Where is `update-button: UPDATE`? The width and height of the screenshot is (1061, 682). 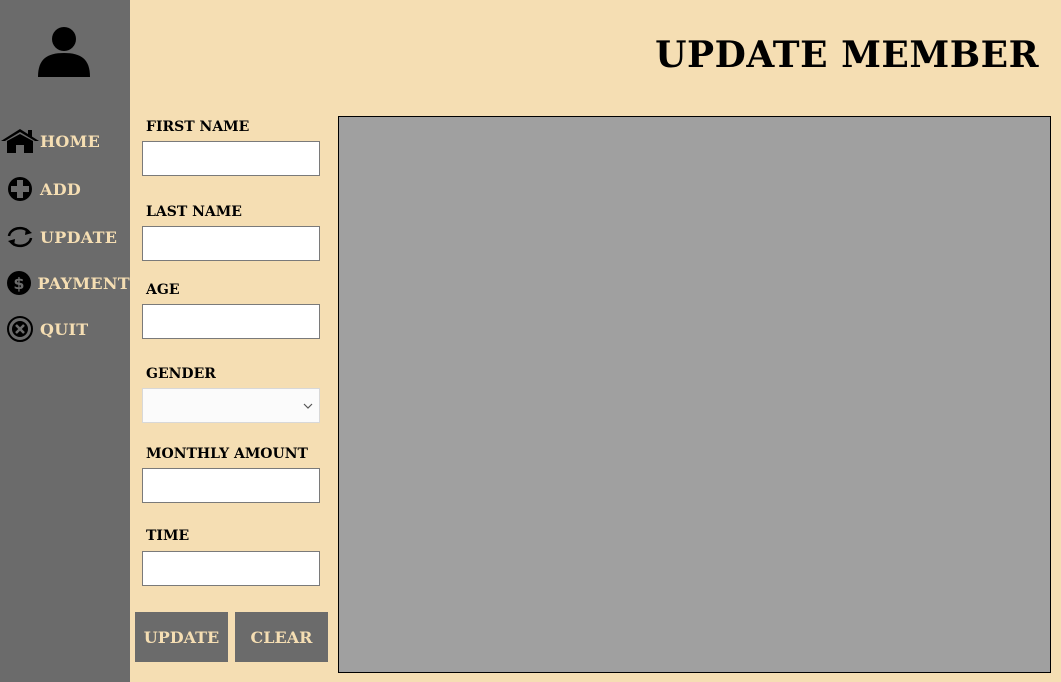
update-button: UPDATE is located at coordinates (181, 637).